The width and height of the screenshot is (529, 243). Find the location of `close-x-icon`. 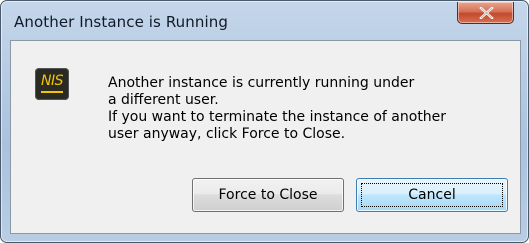

close-x-icon is located at coordinates (486, 13).